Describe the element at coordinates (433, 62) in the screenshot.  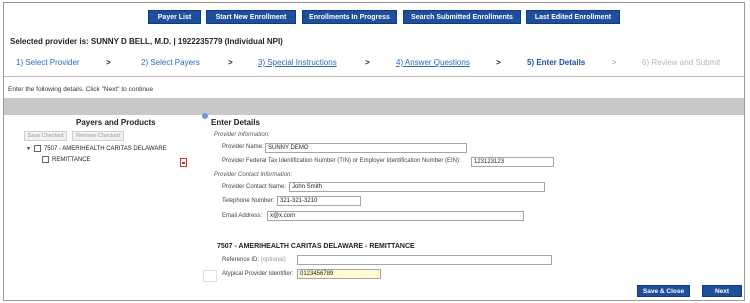
I see `step-answer-questions: 4) Answer Questions` at that location.